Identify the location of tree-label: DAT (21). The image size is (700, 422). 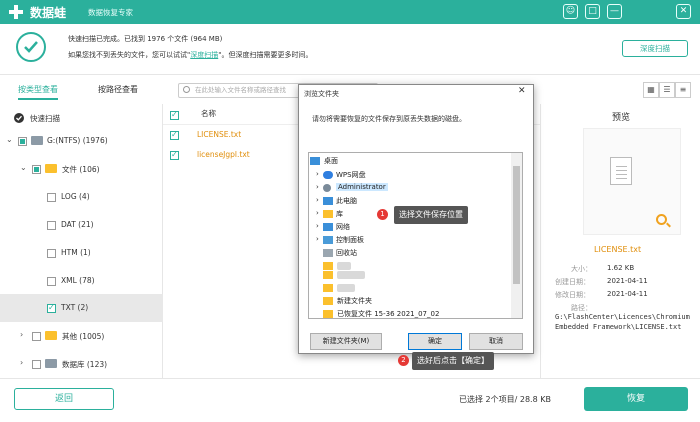
(77, 224).